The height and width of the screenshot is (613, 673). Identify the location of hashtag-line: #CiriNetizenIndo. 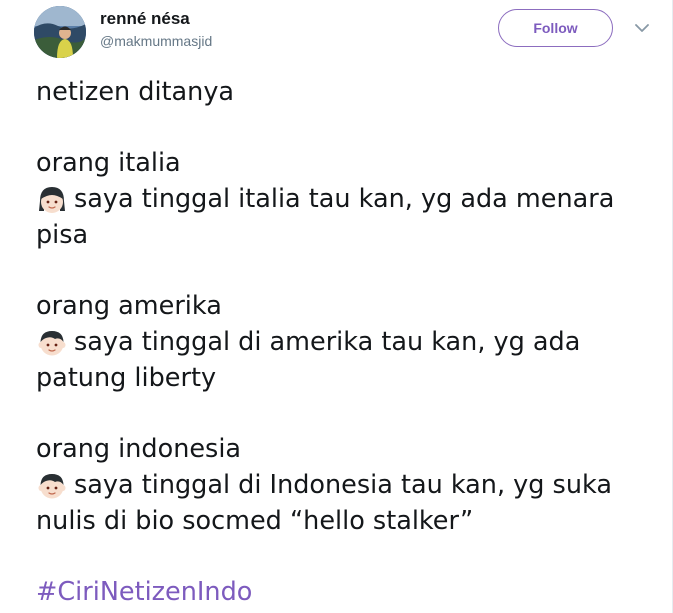
(341, 592).